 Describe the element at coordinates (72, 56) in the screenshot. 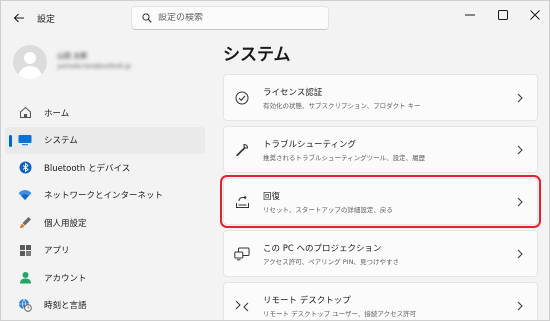

I see `profile-name: 山田 太郎` at that location.